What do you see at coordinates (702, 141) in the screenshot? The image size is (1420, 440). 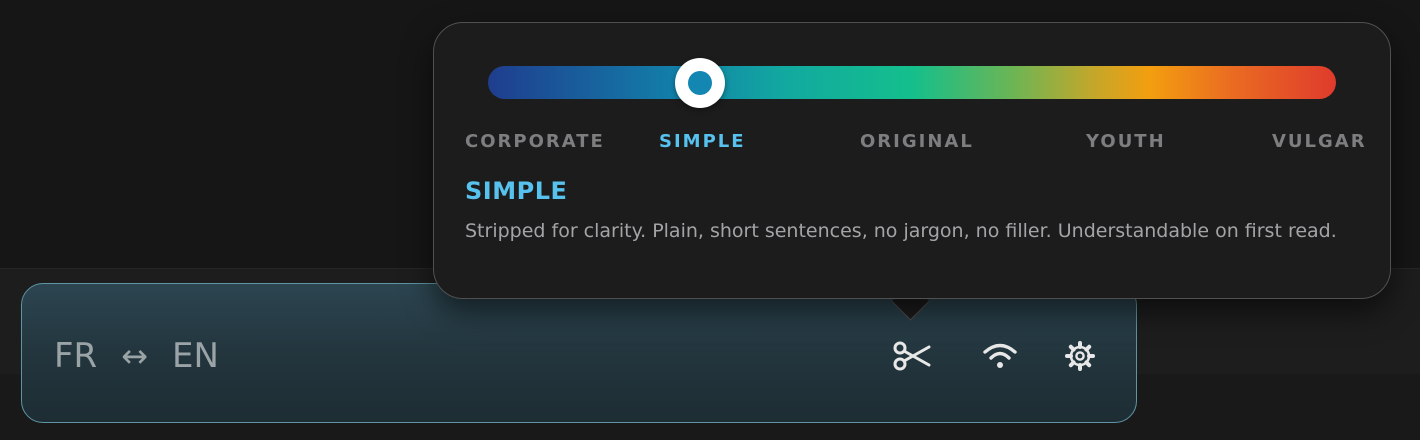 I see `tone-label-simple: SIMPLE` at bounding box center [702, 141].